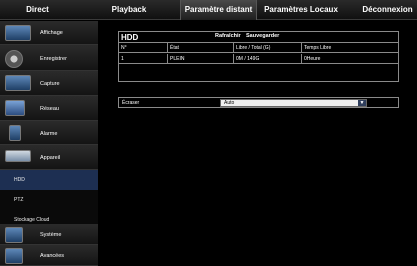  I want to click on overwrite-setting-row: Écraser Auto ▼, so click(258, 102).